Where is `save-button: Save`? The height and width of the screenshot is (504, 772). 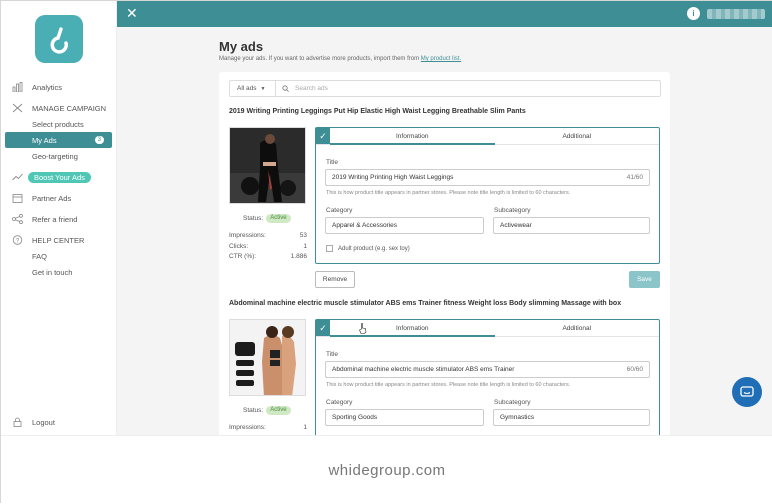 save-button: Save is located at coordinates (644, 279).